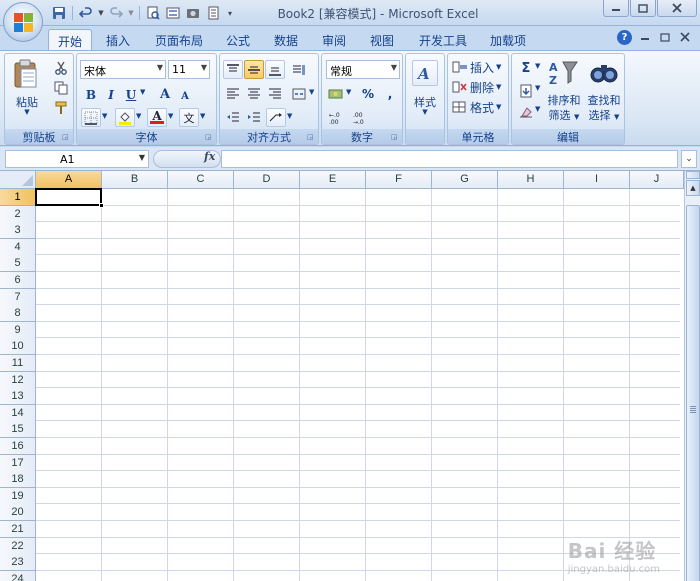  What do you see at coordinates (254, 93) in the screenshot?
I see `align-center-icon` at bounding box center [254, 93].